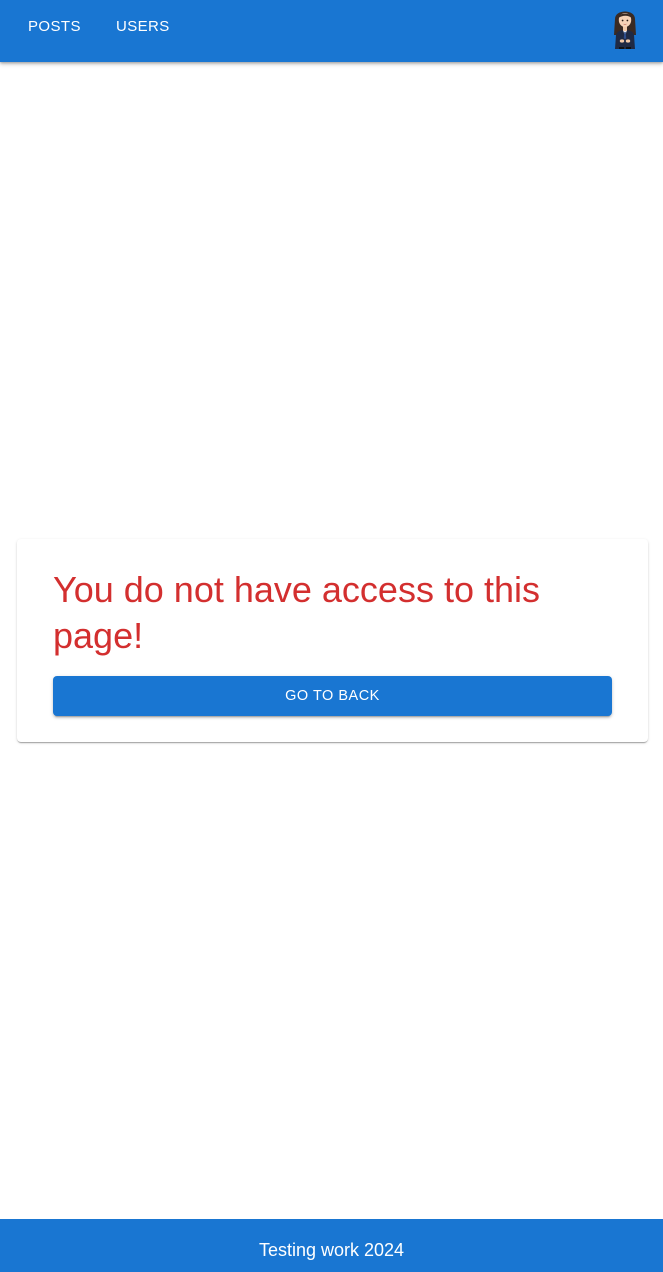 Image resolution: width=663 pixels, height=1272 pixels. I want to click on nav-users-link: USERS, so click(143, 27).